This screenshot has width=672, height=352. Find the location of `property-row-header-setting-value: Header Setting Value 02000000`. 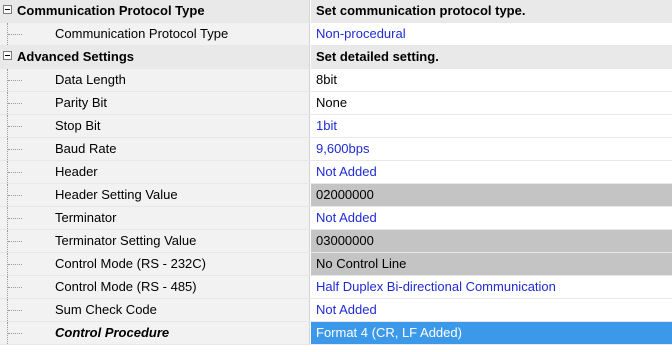

property-row-header-setting-value: Header Setting Value 02000000 is located at coordinates (336, 195).